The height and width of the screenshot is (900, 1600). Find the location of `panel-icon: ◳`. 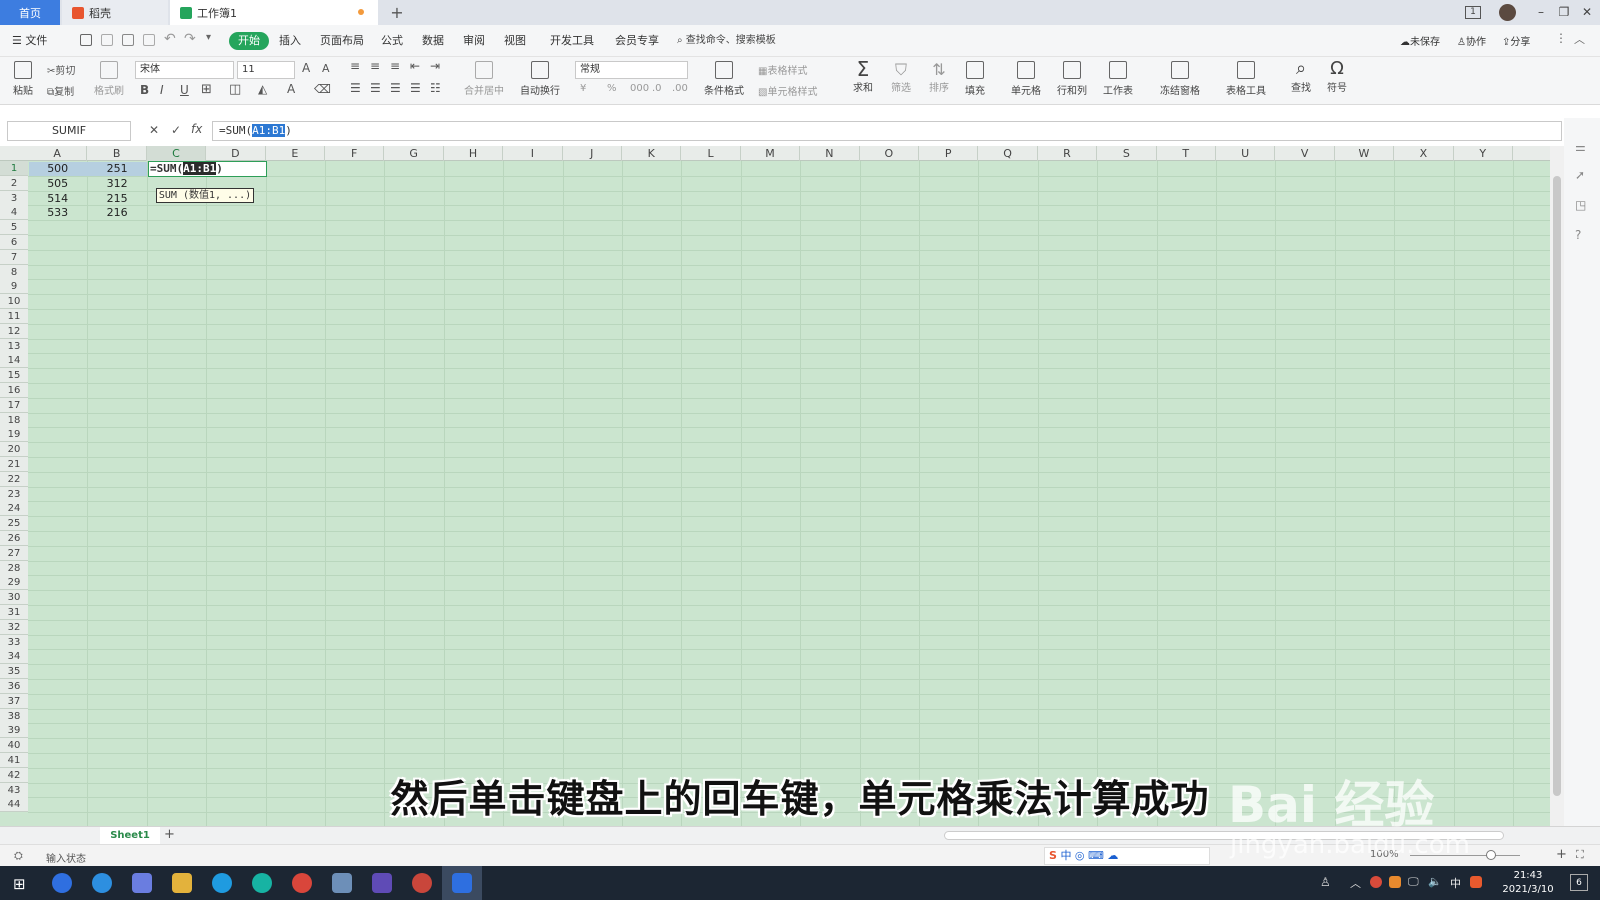

panel-icon: ◳ is located at coordinates (1580, 205).